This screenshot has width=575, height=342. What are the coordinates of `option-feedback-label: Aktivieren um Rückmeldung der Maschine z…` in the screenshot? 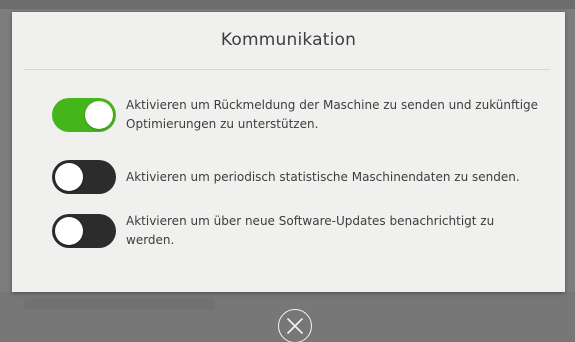 It's located at (332, 114).